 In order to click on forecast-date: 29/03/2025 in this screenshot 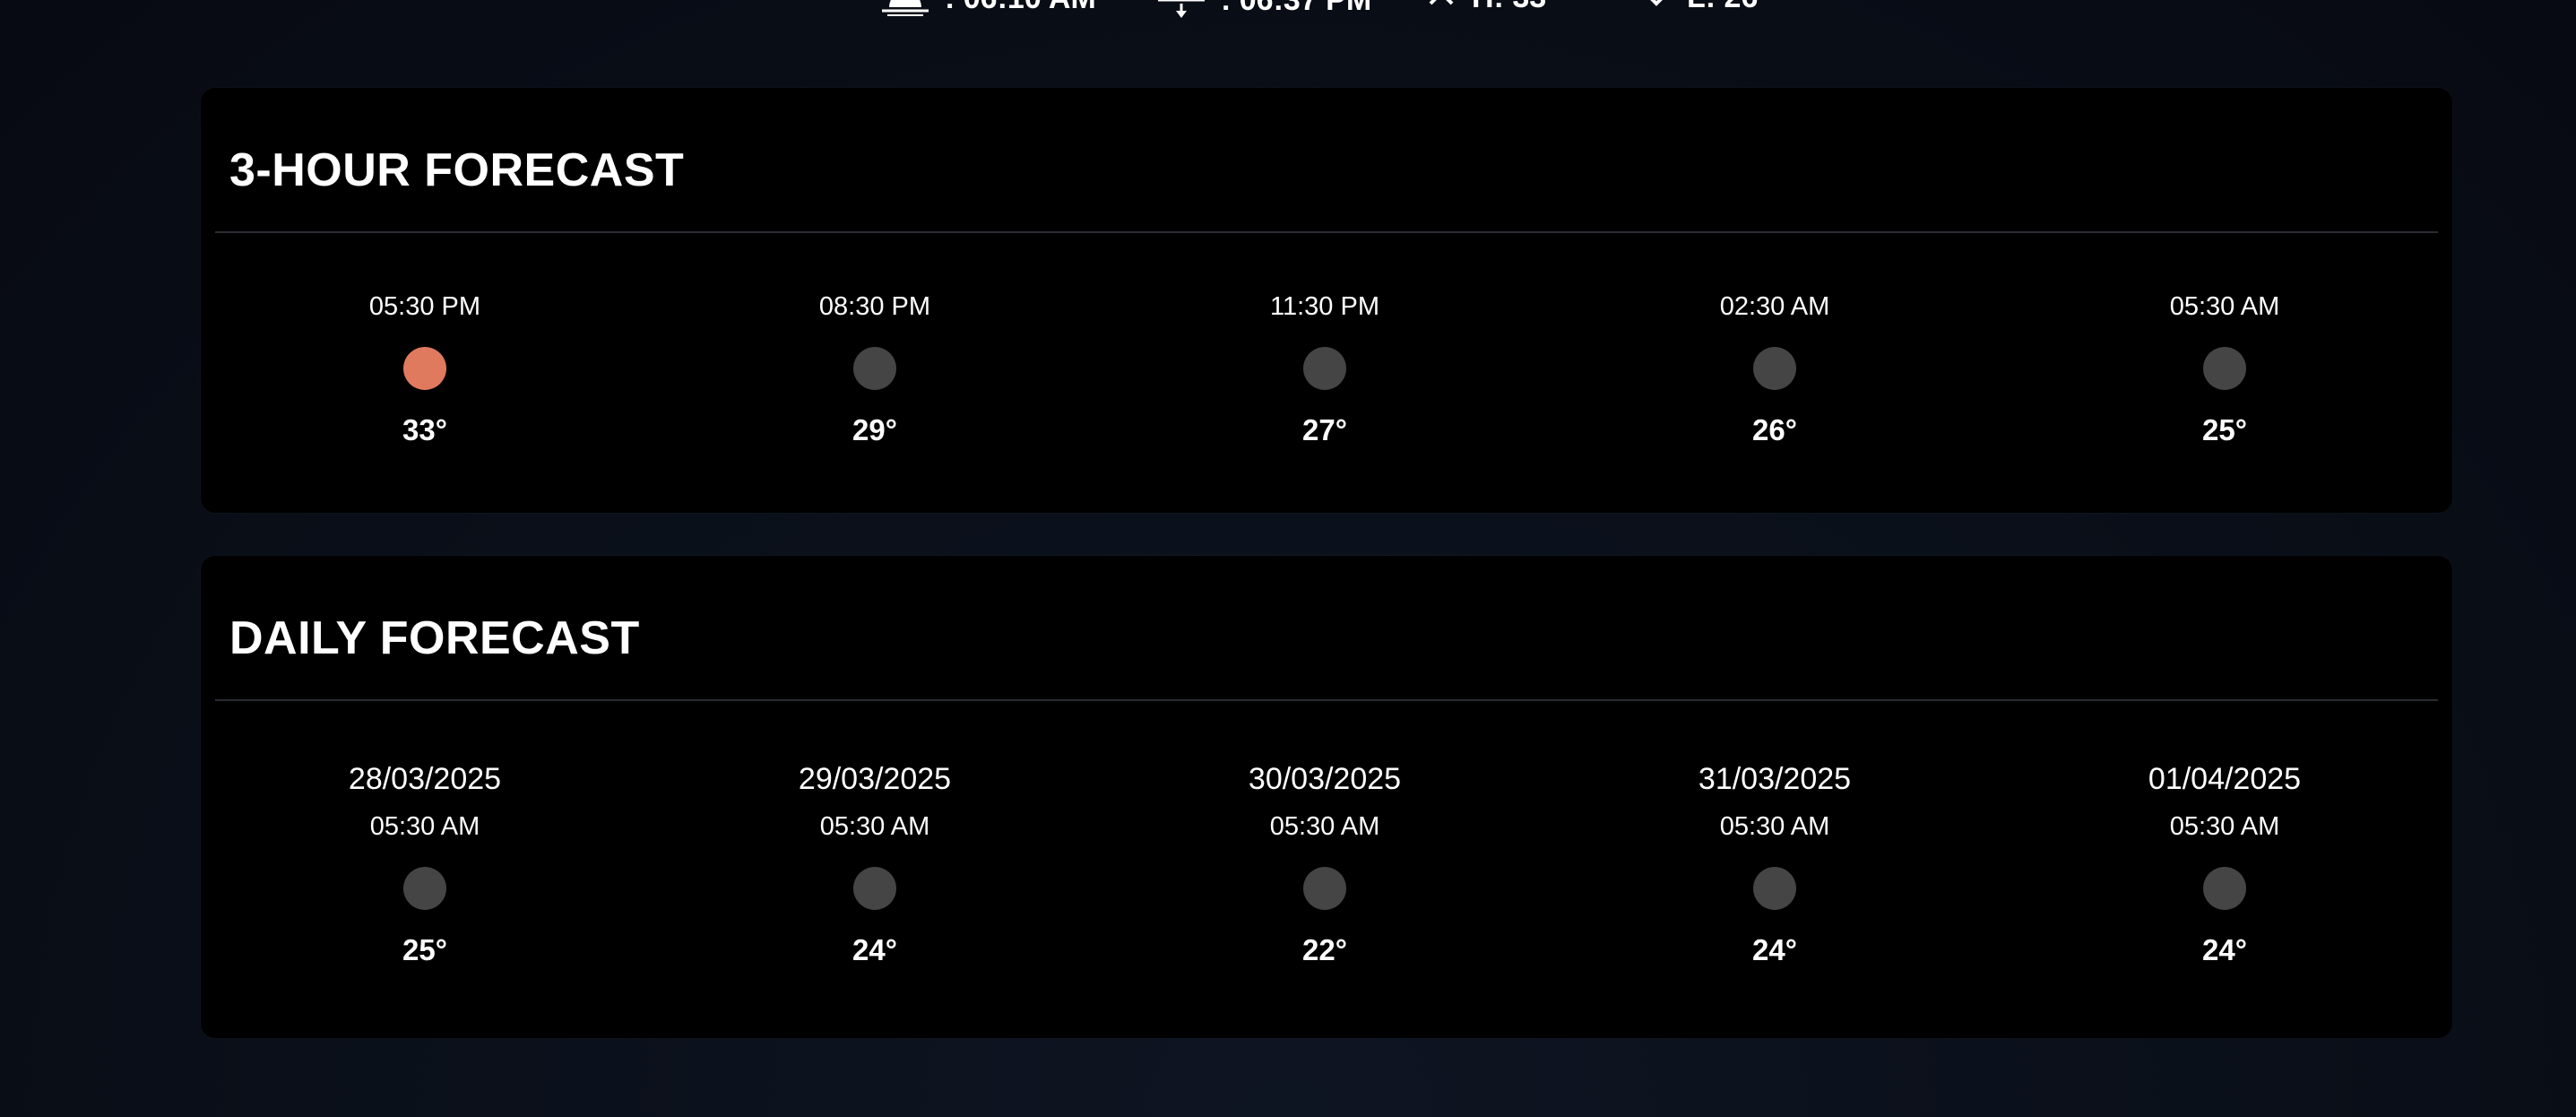, I will do `click(875, 779)`.